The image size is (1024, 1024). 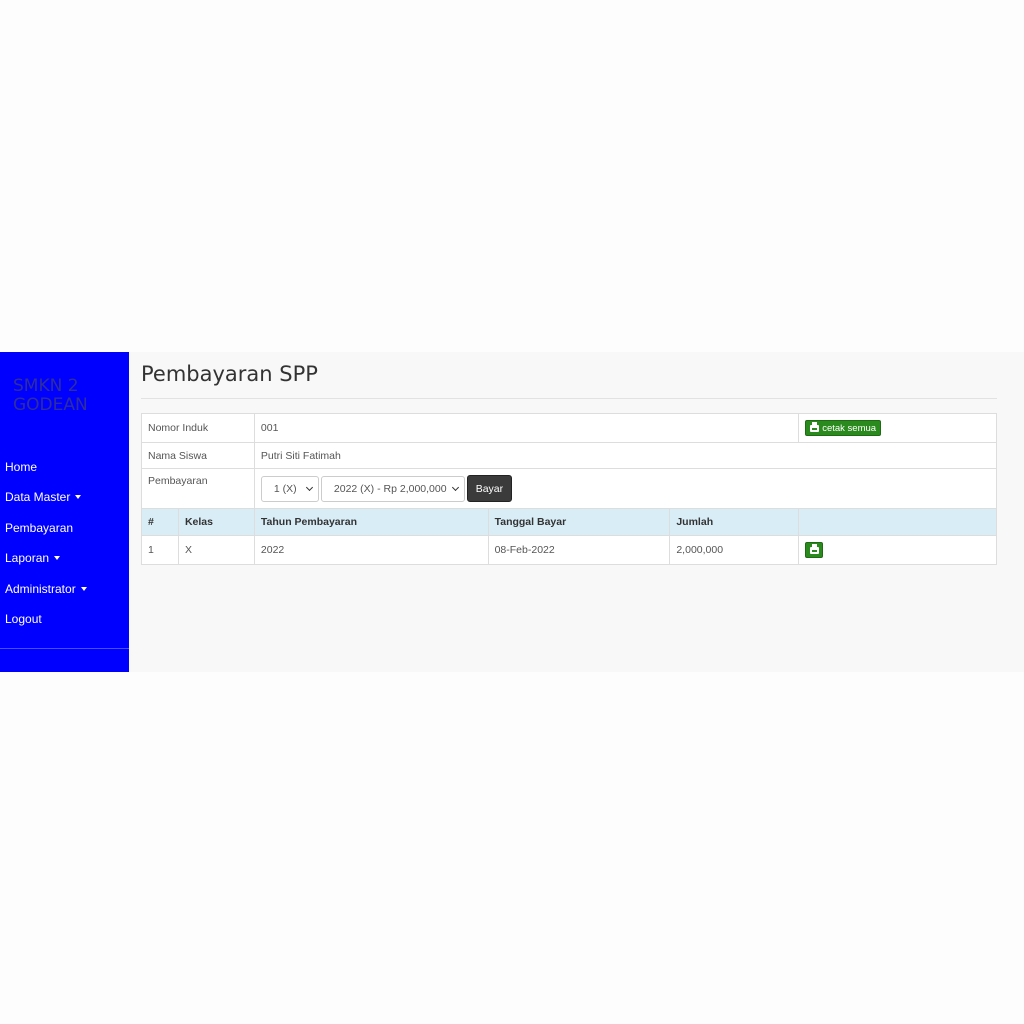 I want to click on brand-title: SMKN 2 GODEAN, so click(x=68, y=396).